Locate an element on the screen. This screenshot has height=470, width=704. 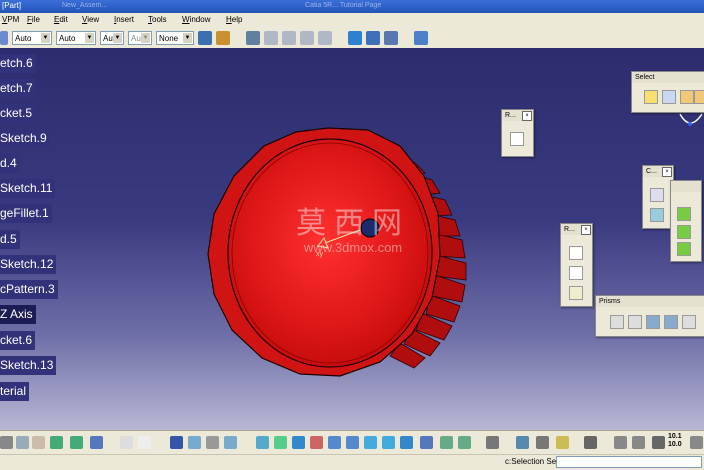
menu-edit: Edit is located at coordinates (61, 19).